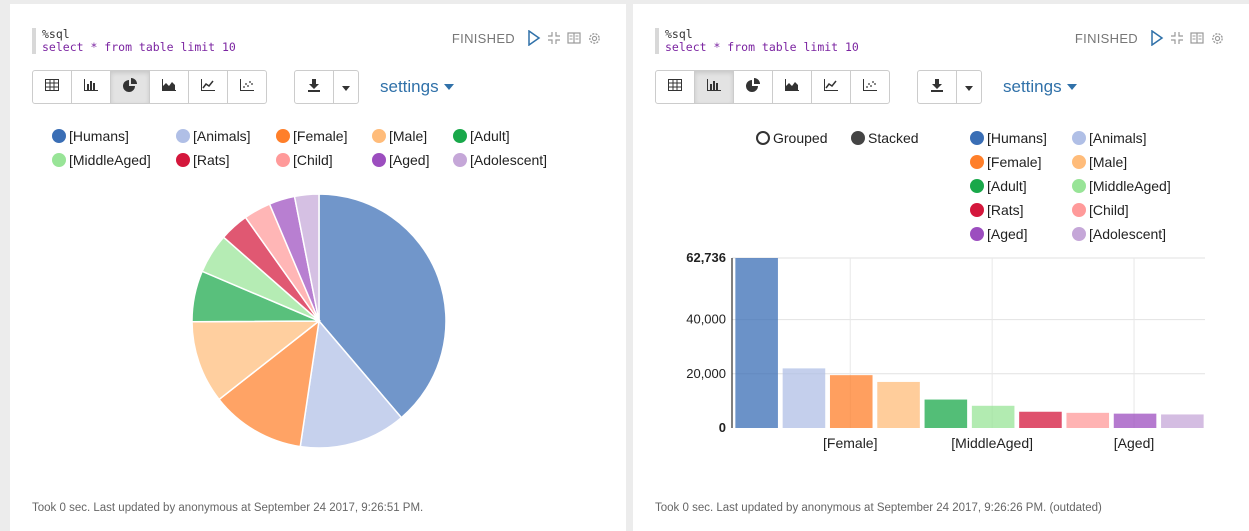 The height and width of the screenshot is (531, 1249). Describe the element at coordinates (1099, 162) in the screenshot. I see `bar-legend-item: [Male]` at that location.